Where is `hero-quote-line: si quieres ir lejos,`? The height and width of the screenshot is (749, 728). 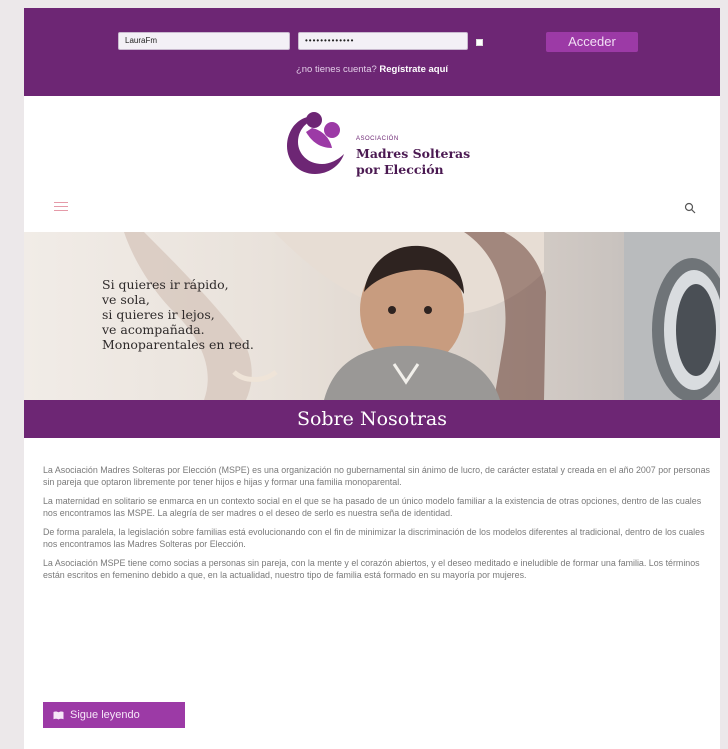 hero-quote-line: si quieres ir lejos, is located at coordinates (158, 314).